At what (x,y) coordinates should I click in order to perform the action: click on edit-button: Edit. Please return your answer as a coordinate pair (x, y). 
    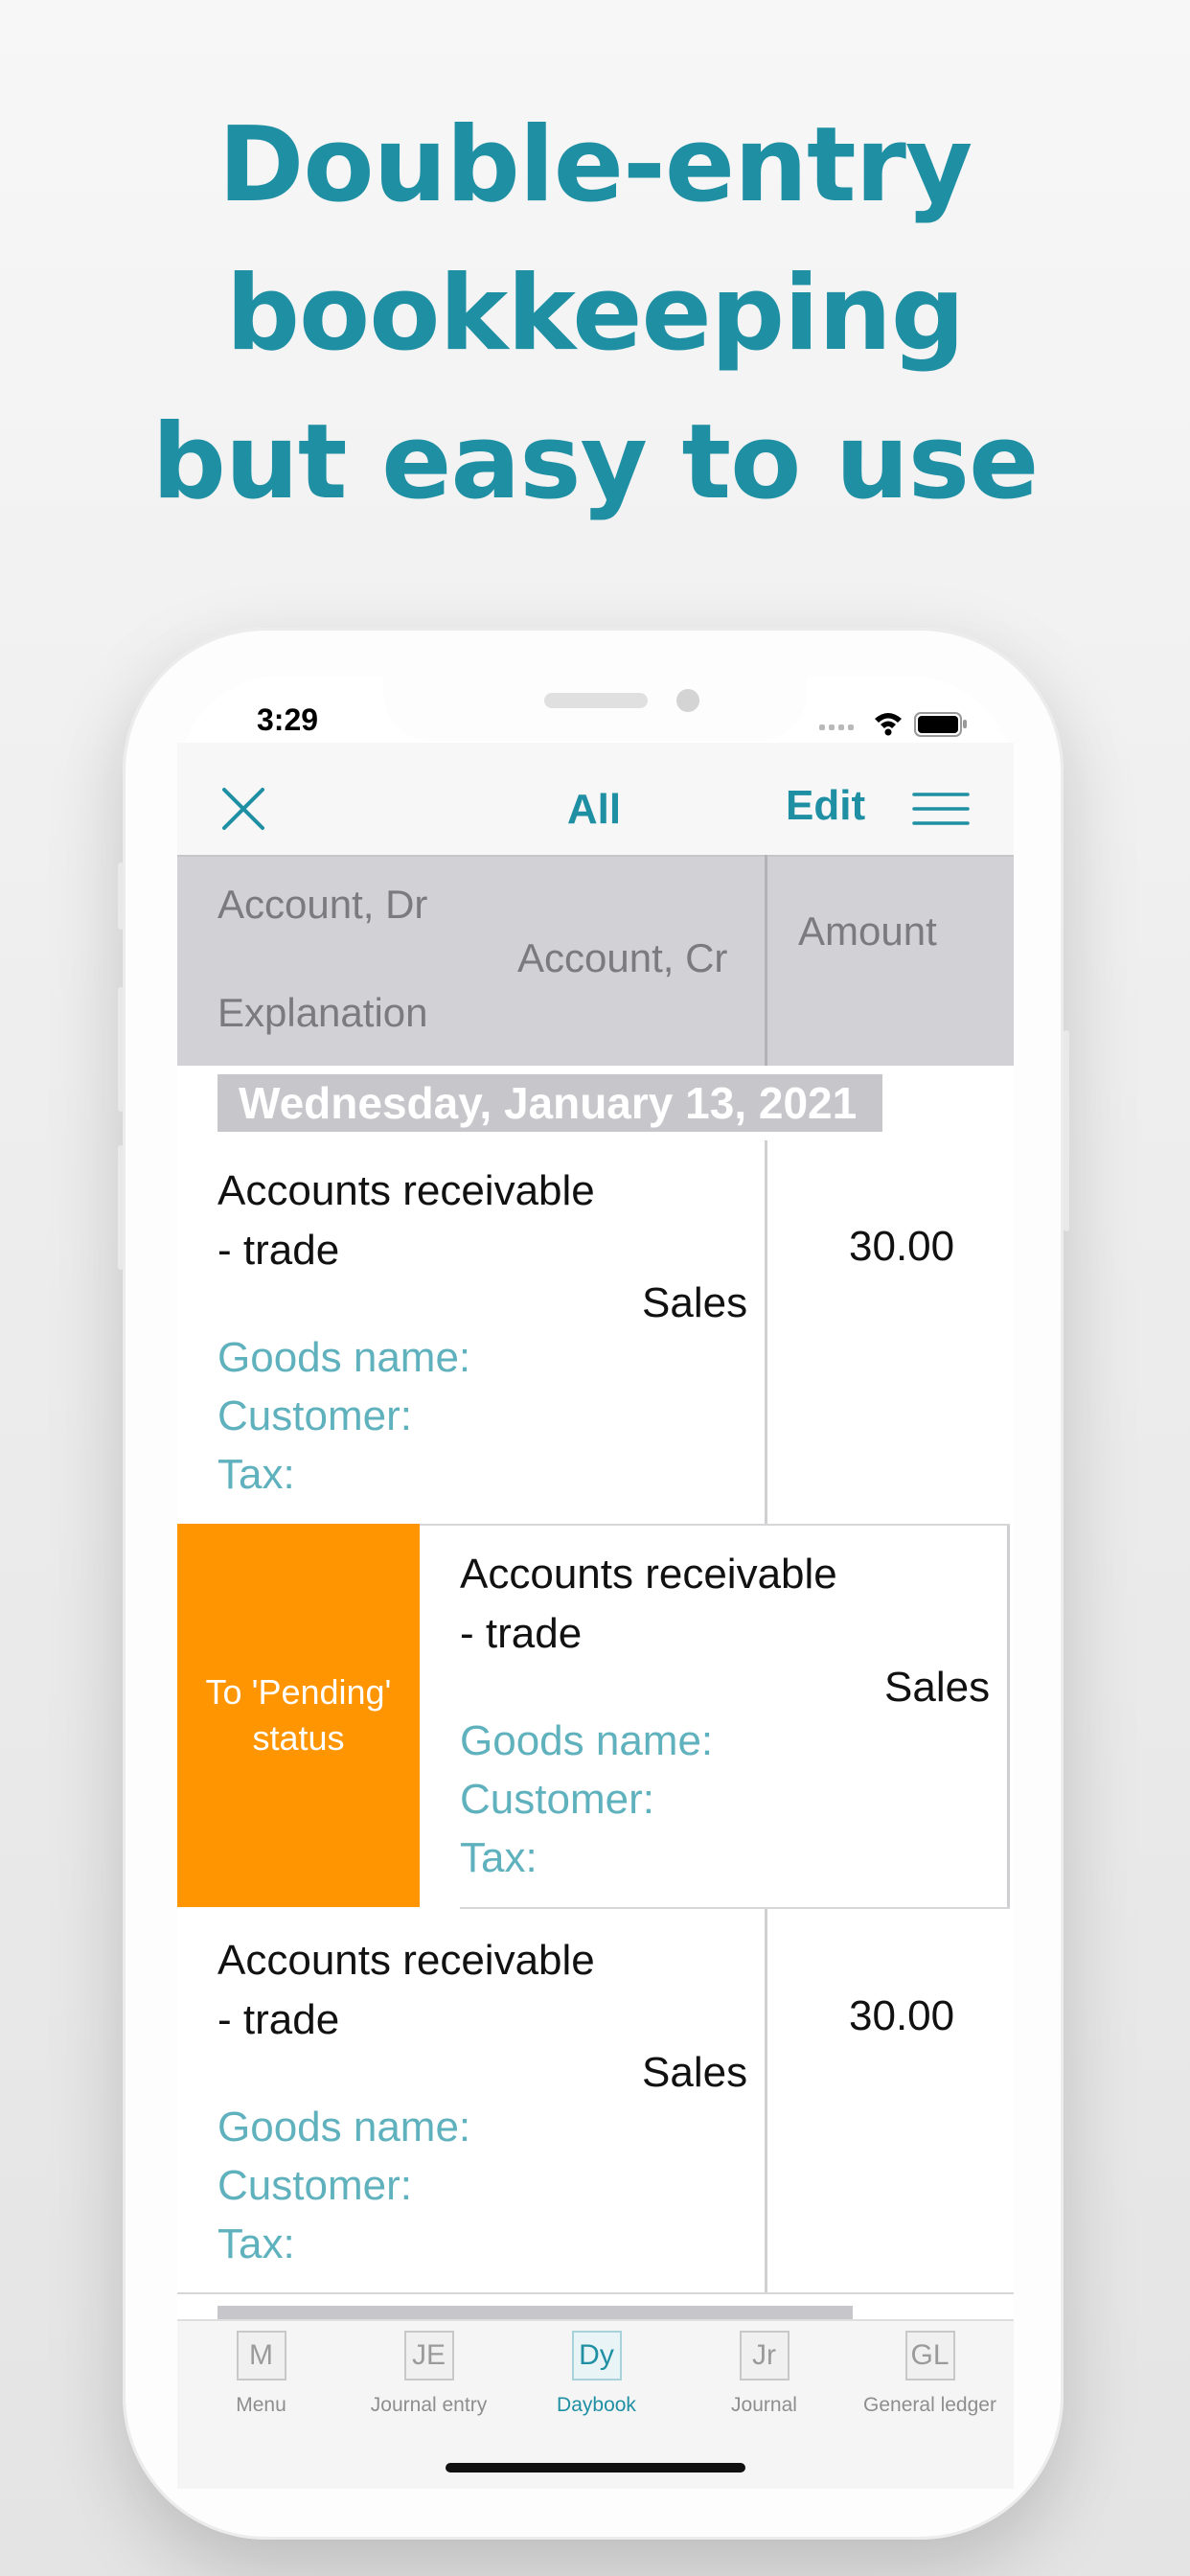
    Looking at the image, I should click on (826, 806).